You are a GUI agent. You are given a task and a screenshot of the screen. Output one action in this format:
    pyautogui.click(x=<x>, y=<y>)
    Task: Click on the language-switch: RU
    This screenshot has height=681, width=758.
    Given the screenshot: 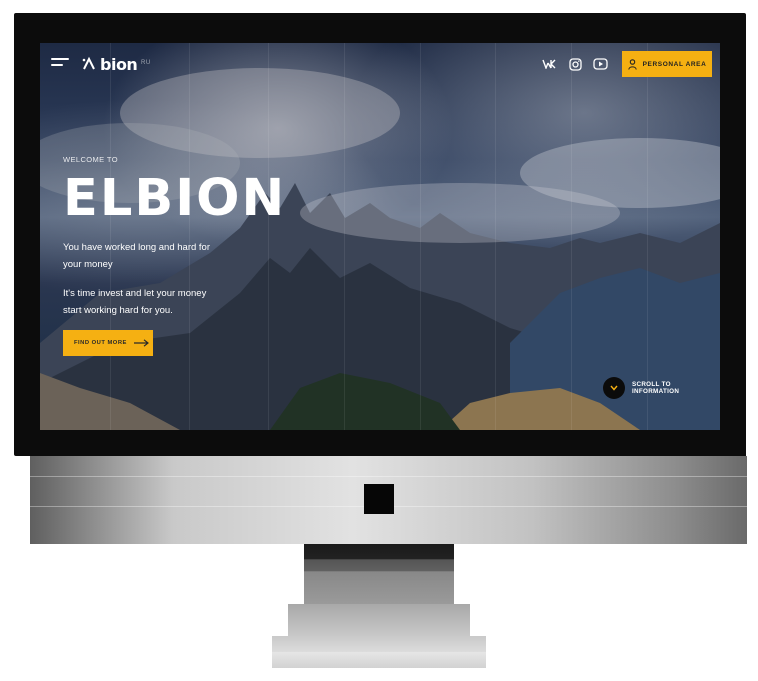 What is the action you would take?
    pyautogui.click(x=146, y=63)
    